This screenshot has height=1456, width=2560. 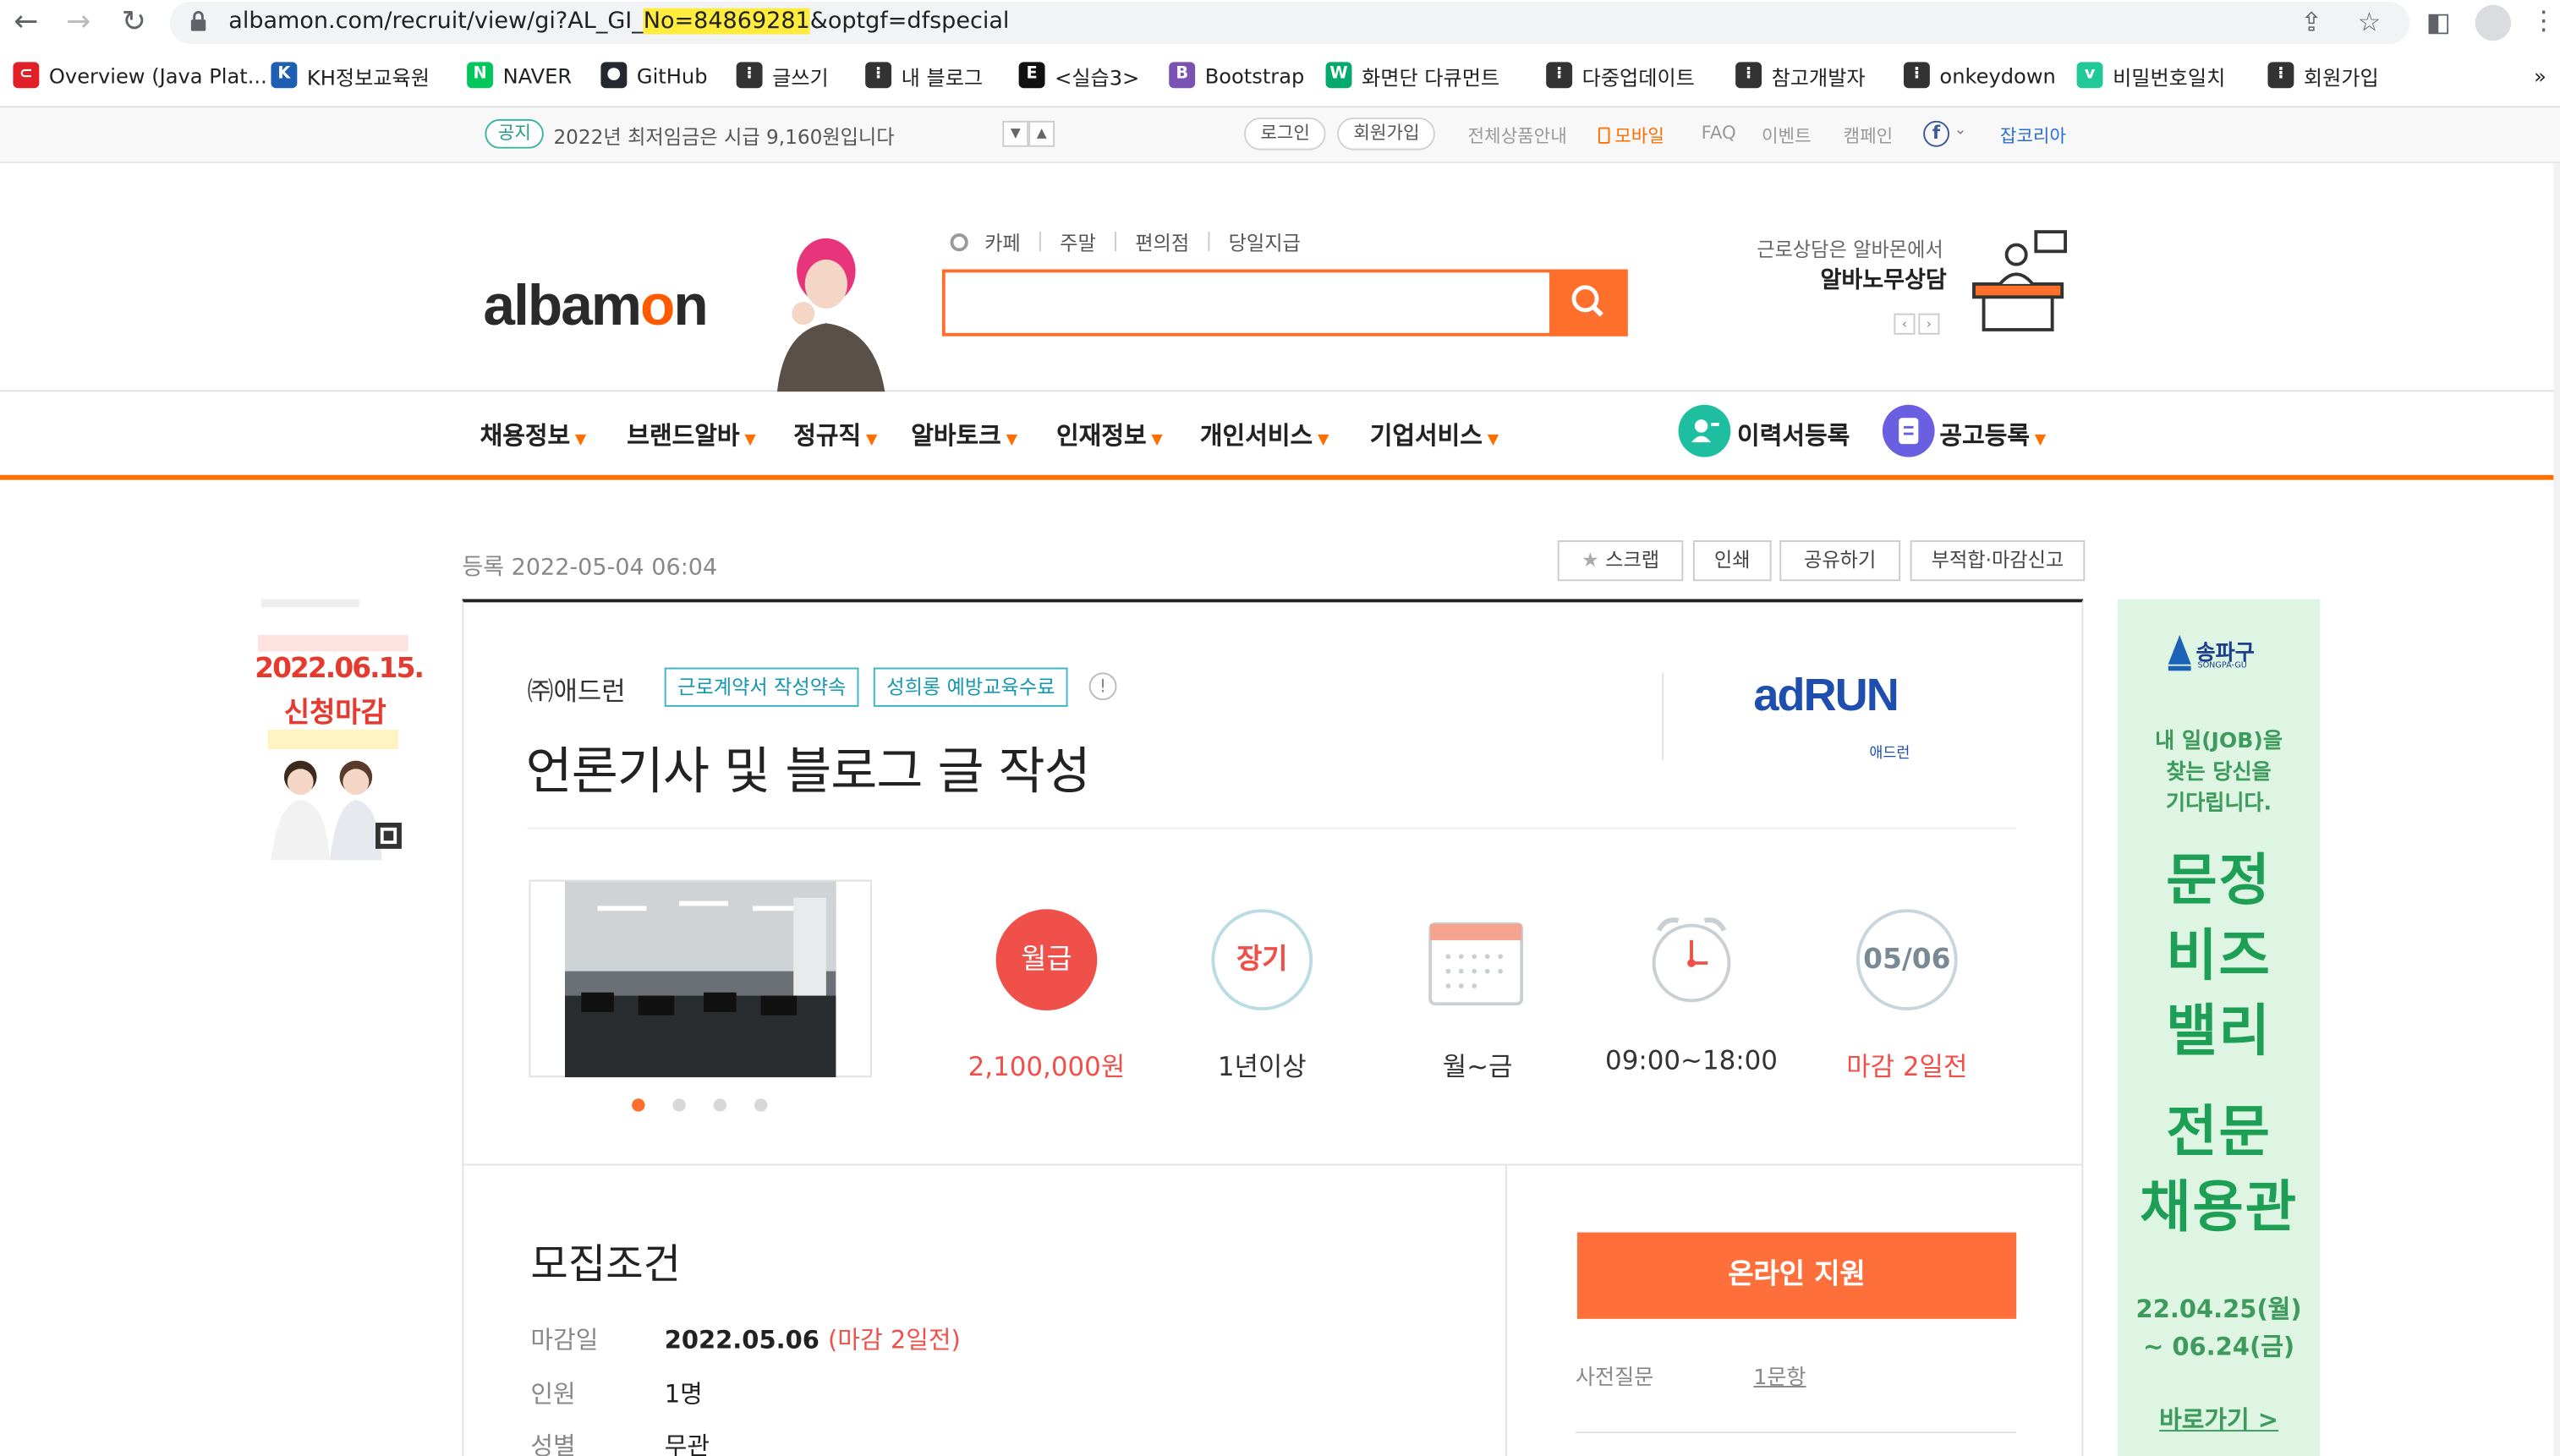 What do you see at coordinates (1101, 436) in the screenshot?
I see `nav-label: 인재정보` at bounding box center [1101, 436].